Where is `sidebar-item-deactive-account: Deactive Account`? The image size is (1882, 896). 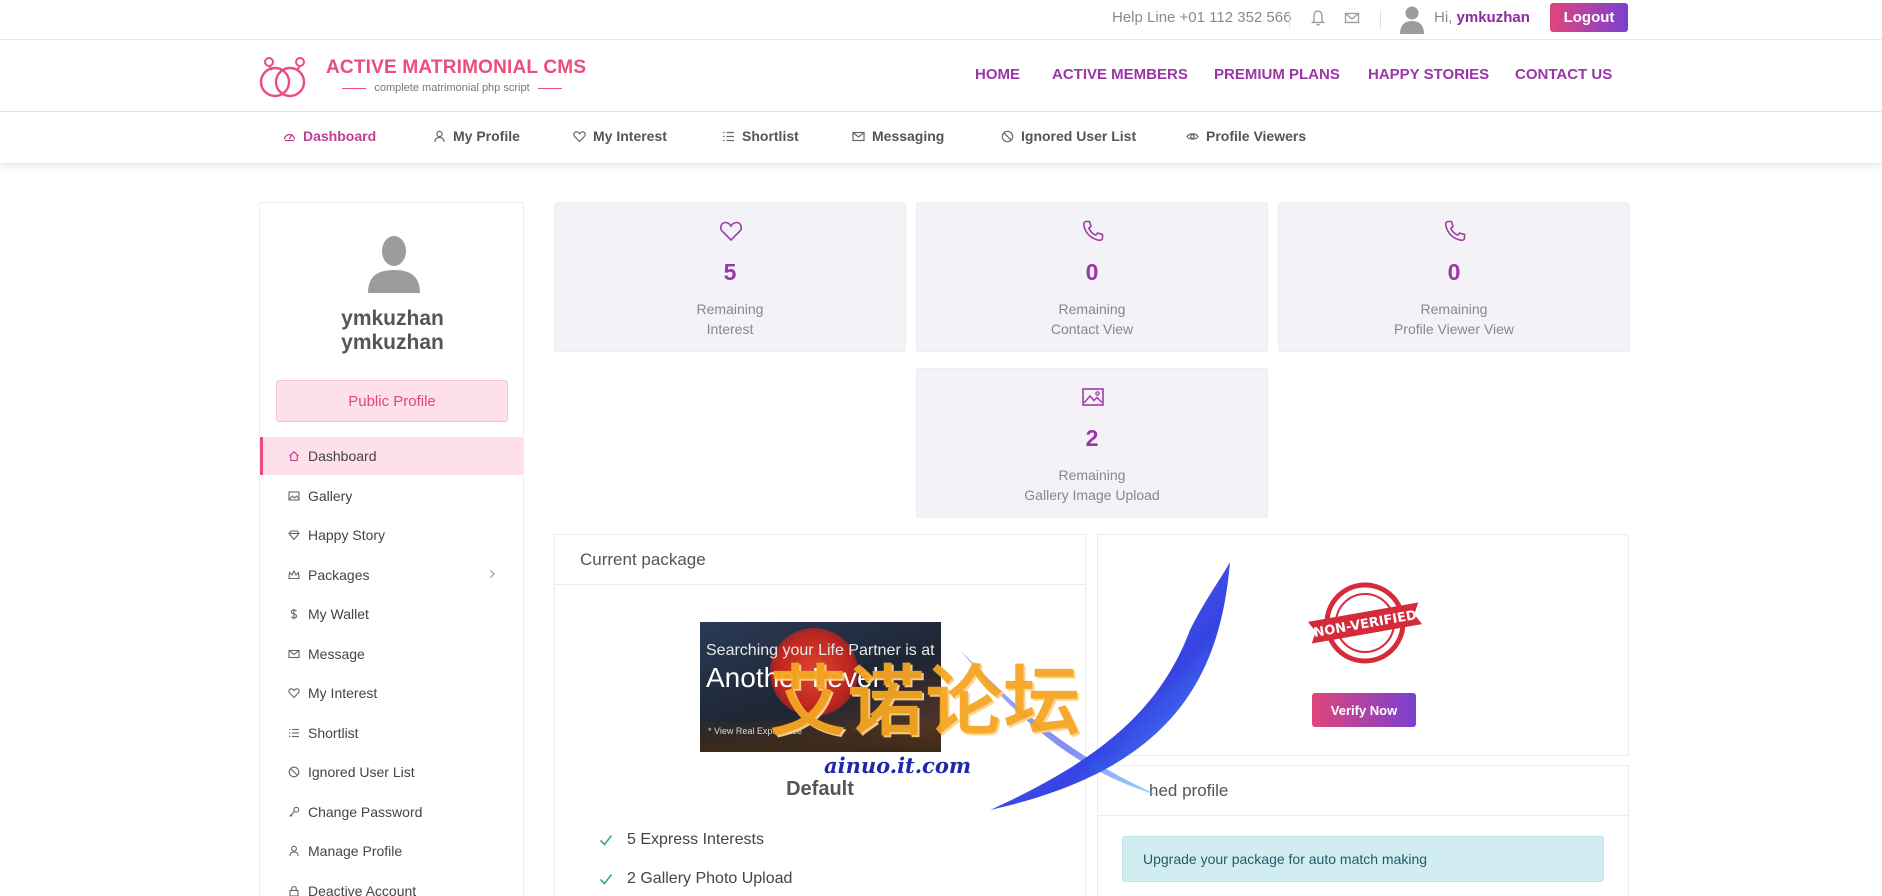 sidebar-item-deactive-account: Deactive Account is located at coordinates (391, 884).